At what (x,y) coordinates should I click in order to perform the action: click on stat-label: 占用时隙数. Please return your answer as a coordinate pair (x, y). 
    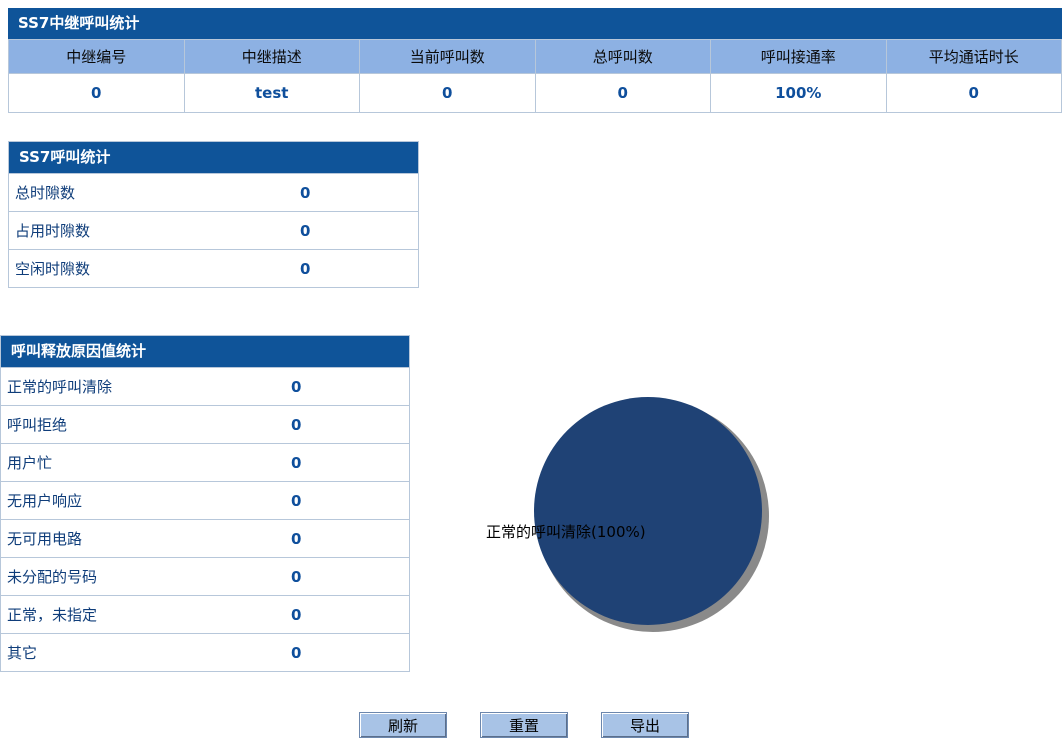
    Looking at the image, I should click on (154, 230).